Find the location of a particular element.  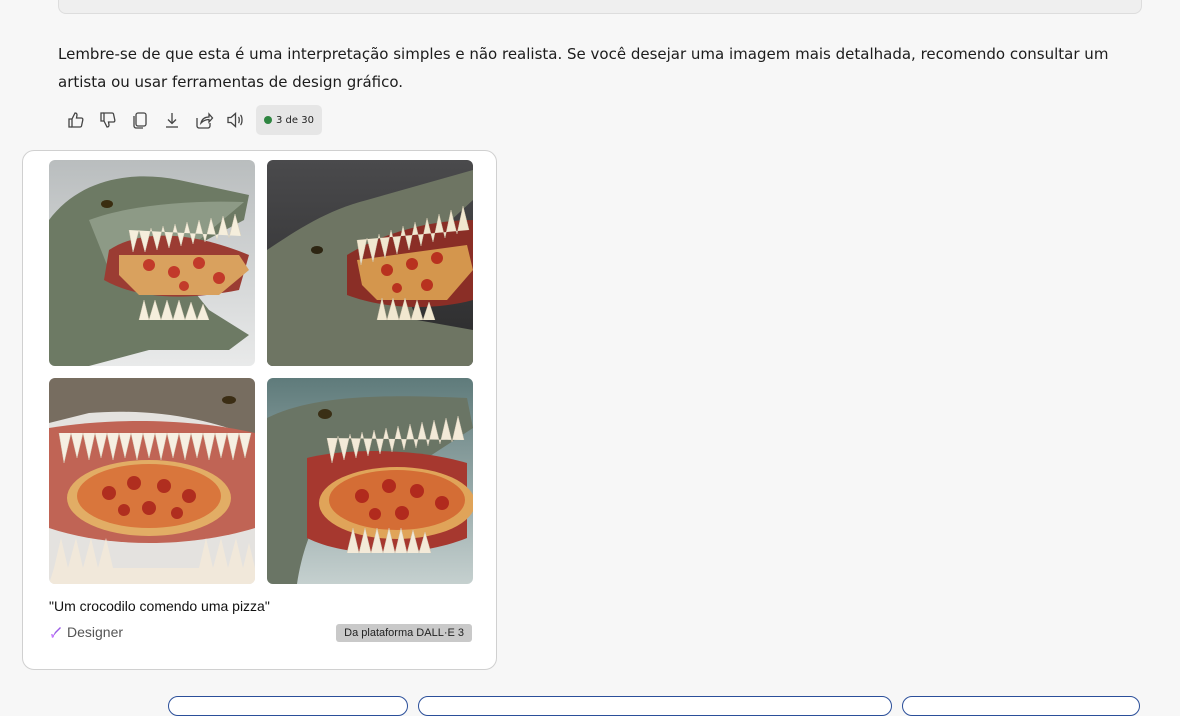

thumbs-down-icon is located at coordinates (108, 120).